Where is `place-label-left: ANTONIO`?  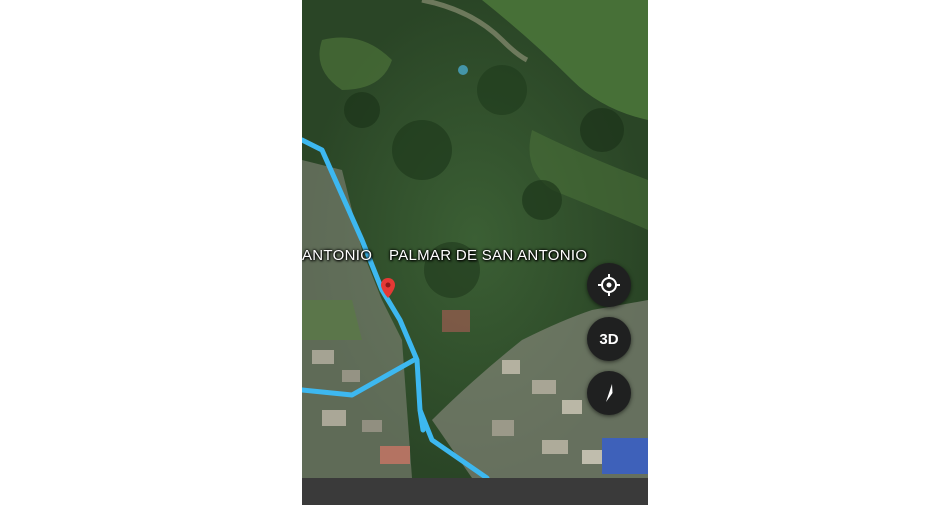 place-label-left: ANTONIO is located at coordinates (337, 255).